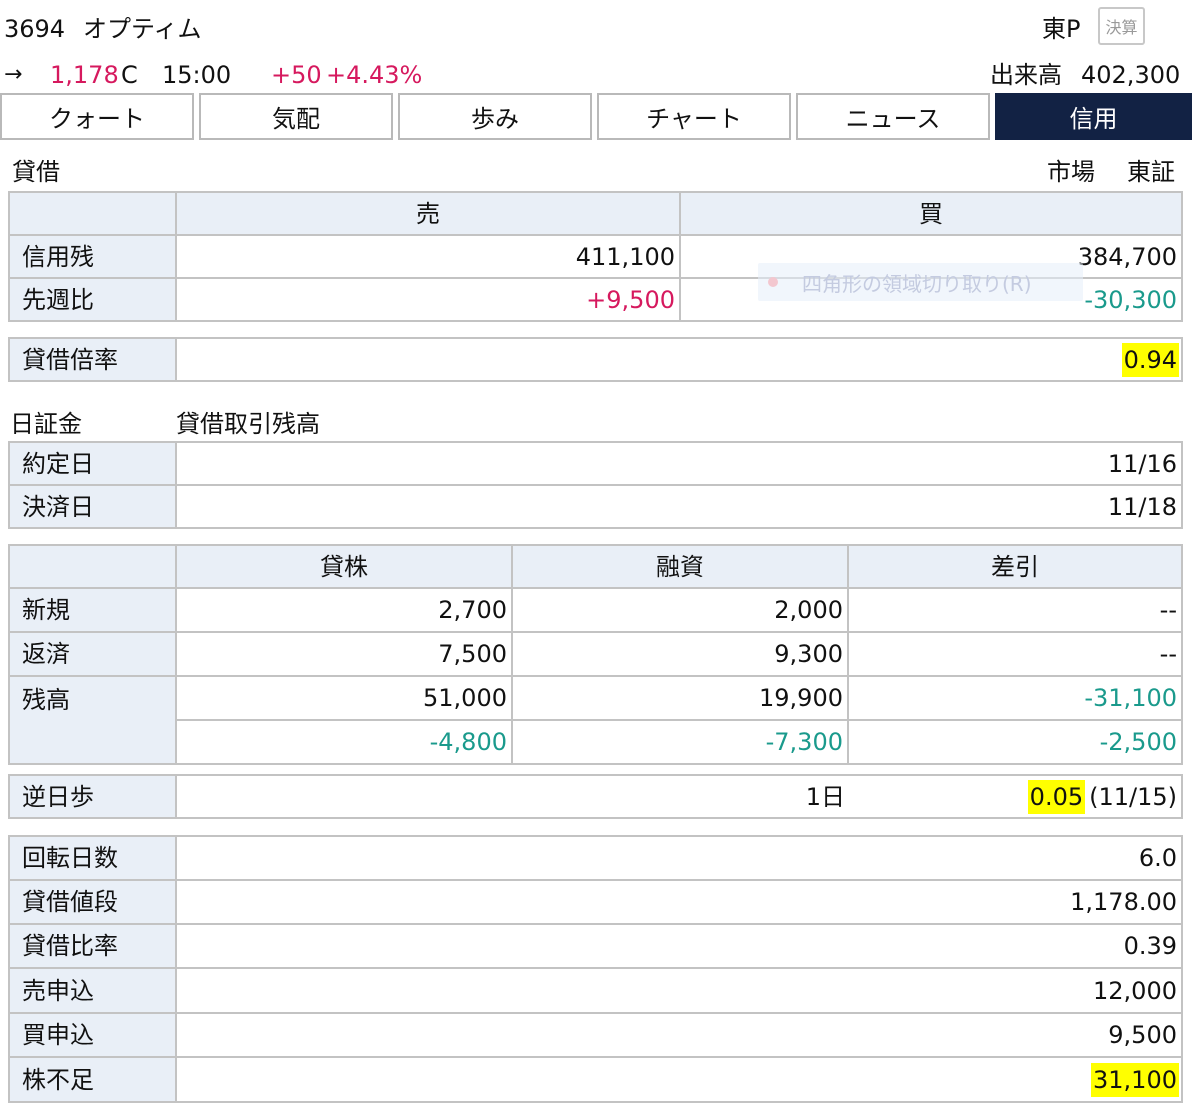 The width and height of the screenshot is (1200, 1113). I want to click on row-label-hensai: 返済, so click(93, 655).